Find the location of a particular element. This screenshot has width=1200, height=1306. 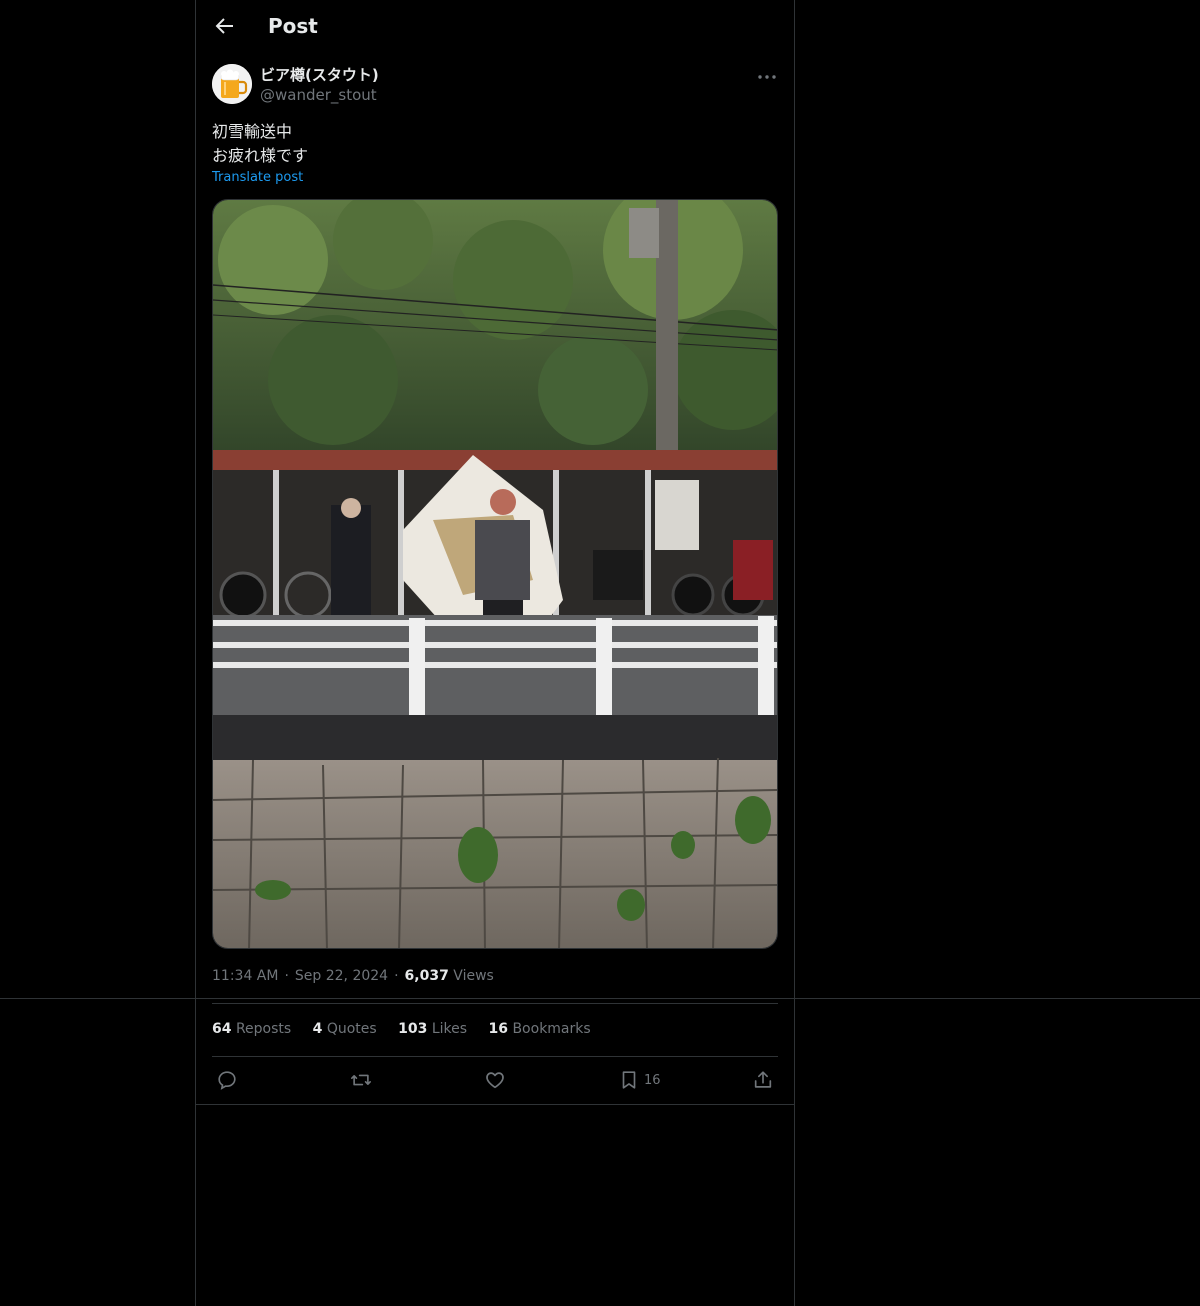

arrow-left-icon is located at coordinates (224, 26).